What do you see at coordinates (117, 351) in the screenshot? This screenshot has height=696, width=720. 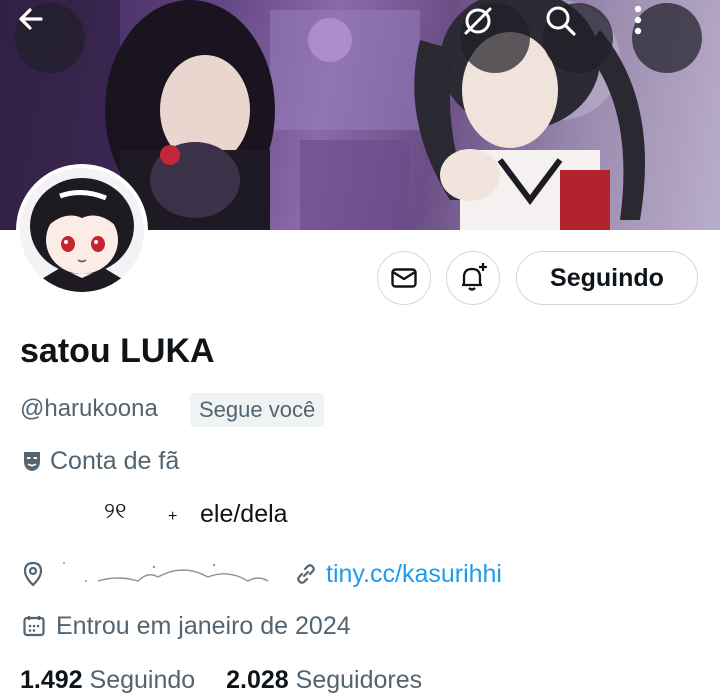 I see `display-name: satou LUKA` at bounding box center [117, 351].